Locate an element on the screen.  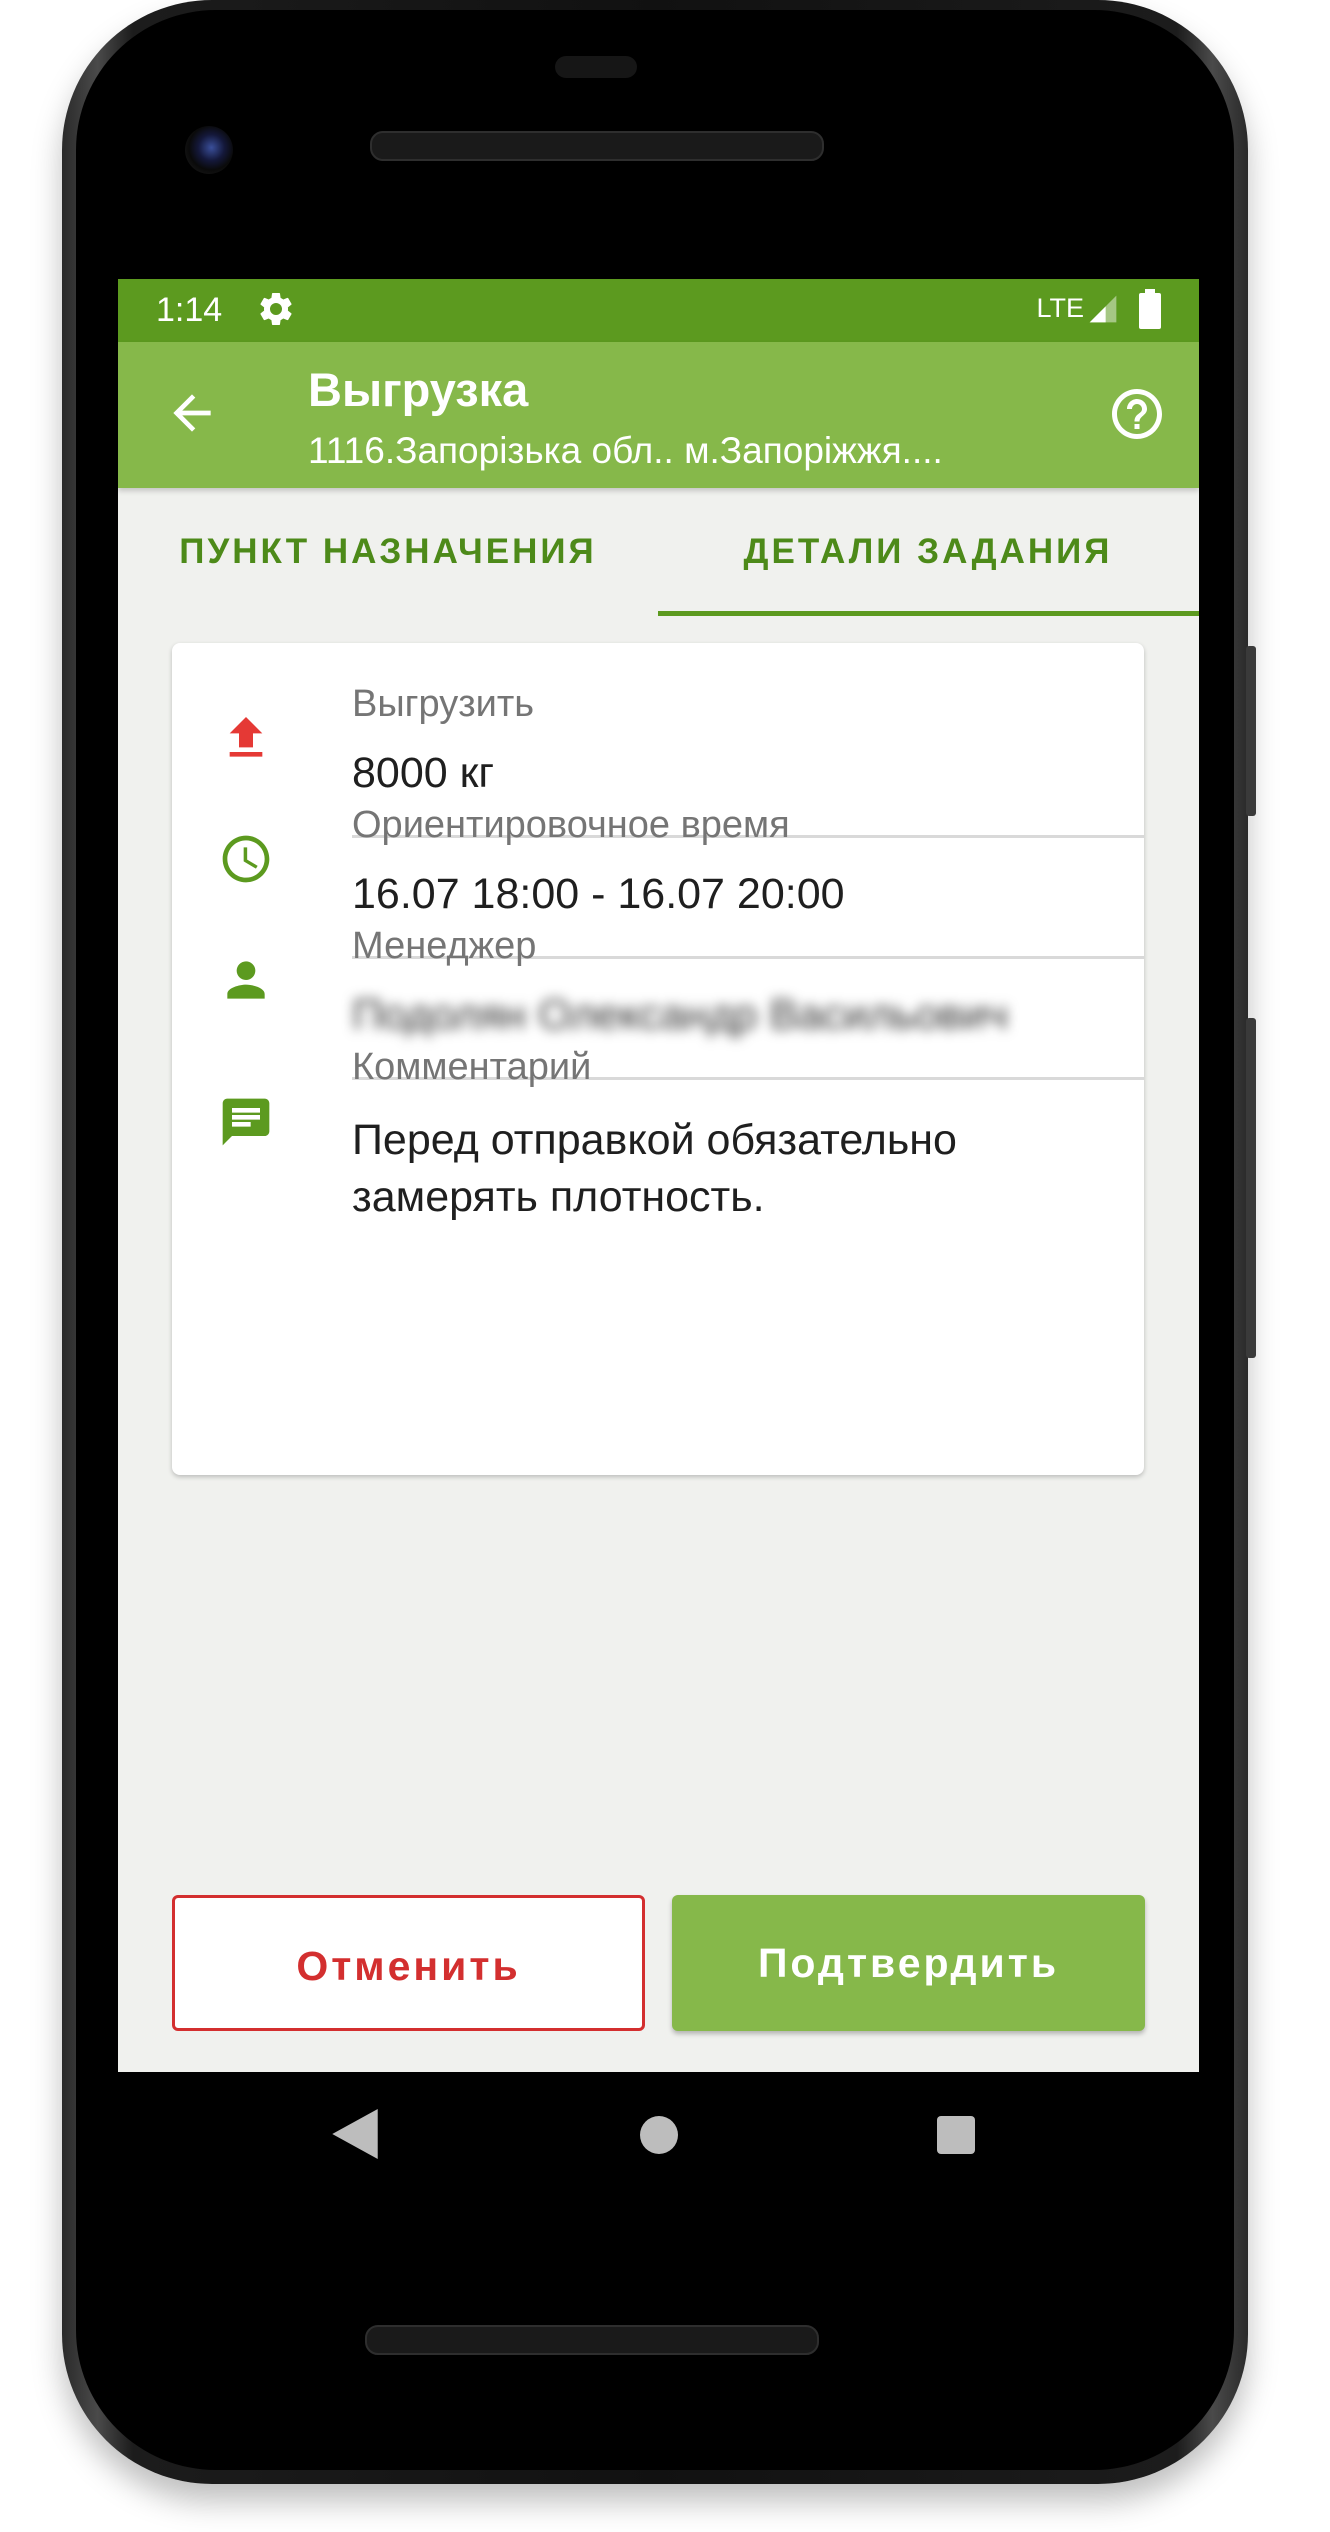
clock-icon is located at coordinates (246, 859).